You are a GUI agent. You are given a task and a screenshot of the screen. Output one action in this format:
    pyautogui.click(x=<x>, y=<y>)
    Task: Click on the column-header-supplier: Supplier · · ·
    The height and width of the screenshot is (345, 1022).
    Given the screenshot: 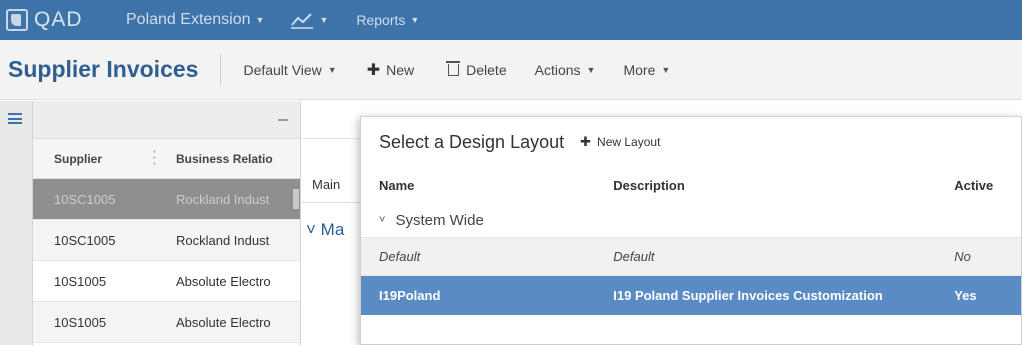 What is the action you would take?
    pyautogui.click(x=103, y=157)
    